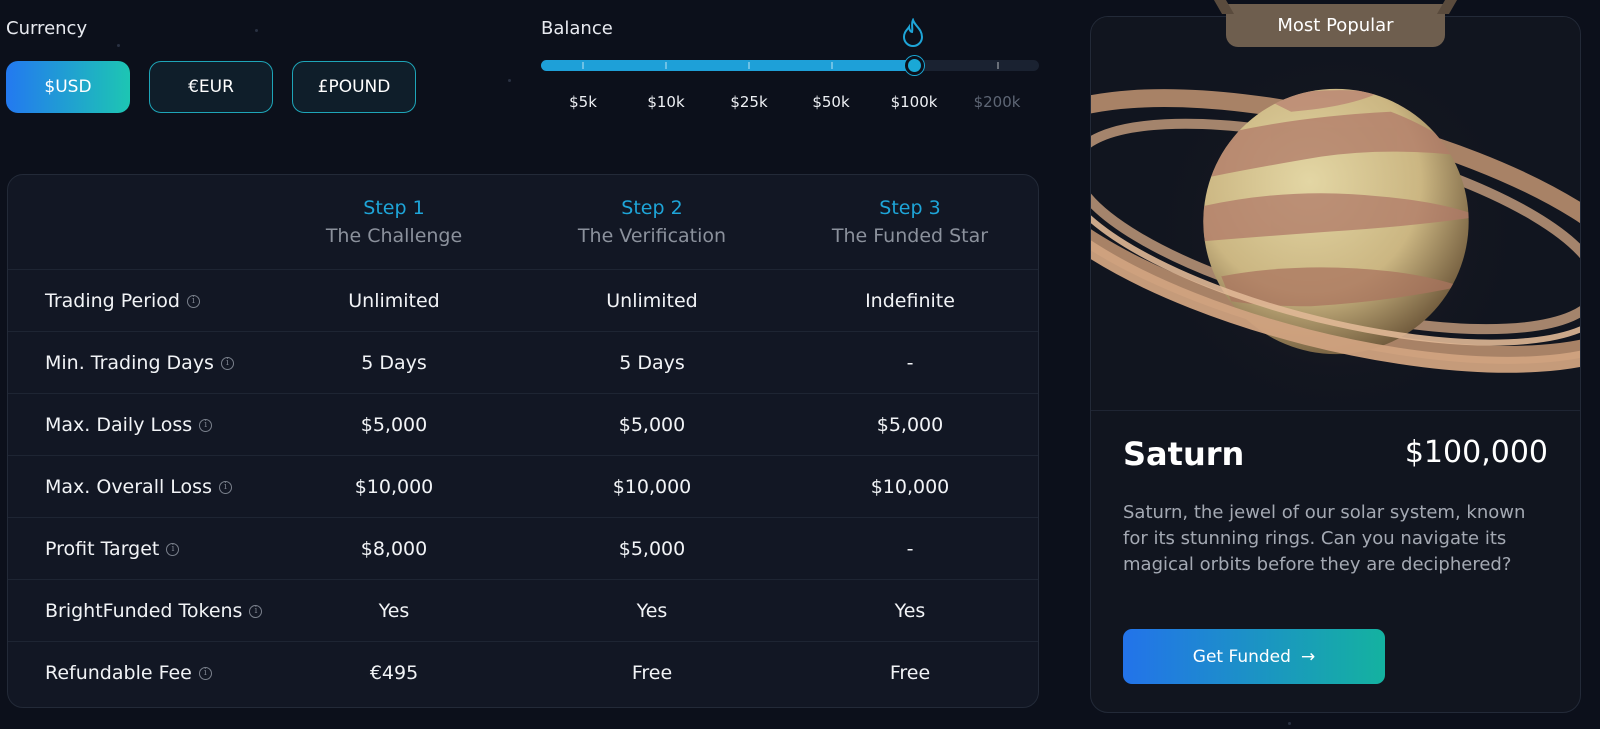  I want to click on currency-label: Currency, so click(47, 28).